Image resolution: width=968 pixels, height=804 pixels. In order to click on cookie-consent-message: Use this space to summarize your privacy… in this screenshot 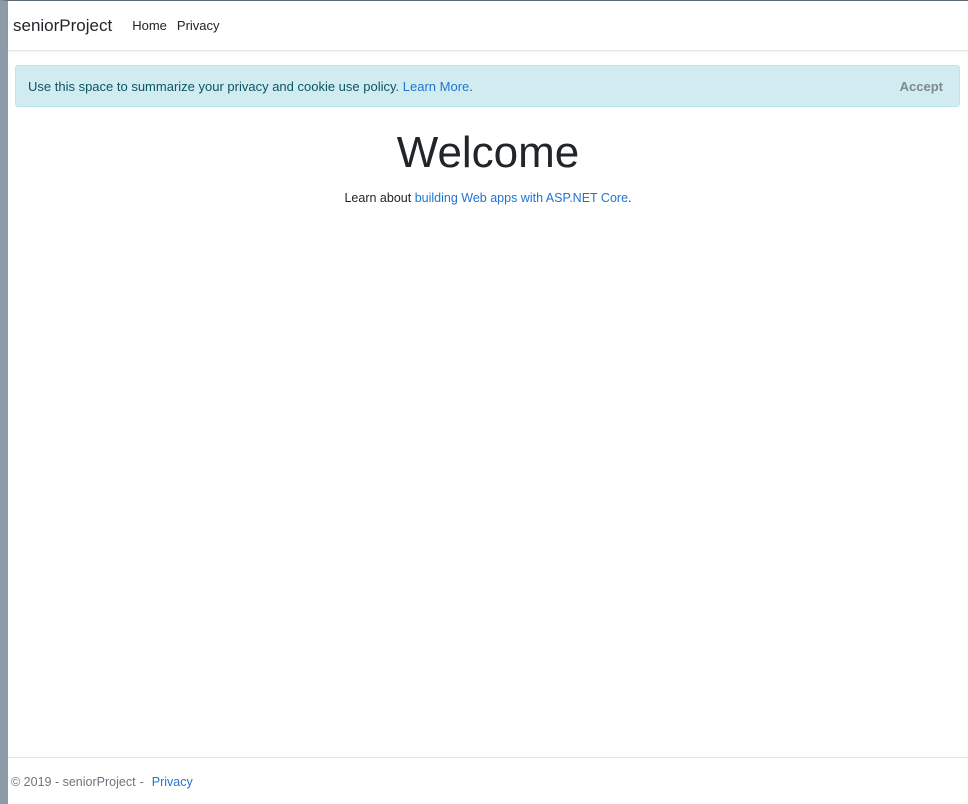, I will do `click(462, 86)`.